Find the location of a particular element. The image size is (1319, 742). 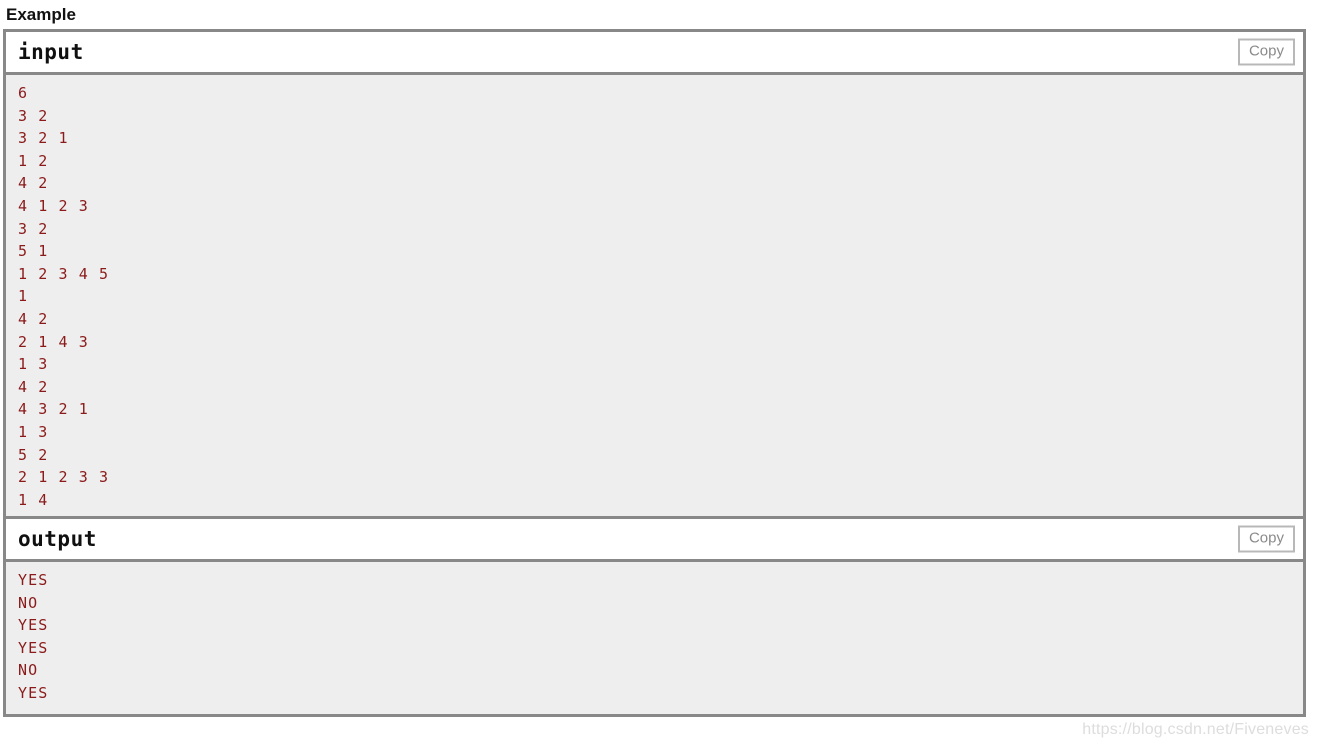

input-line: 5 2 is located at coordinates (33, 454).